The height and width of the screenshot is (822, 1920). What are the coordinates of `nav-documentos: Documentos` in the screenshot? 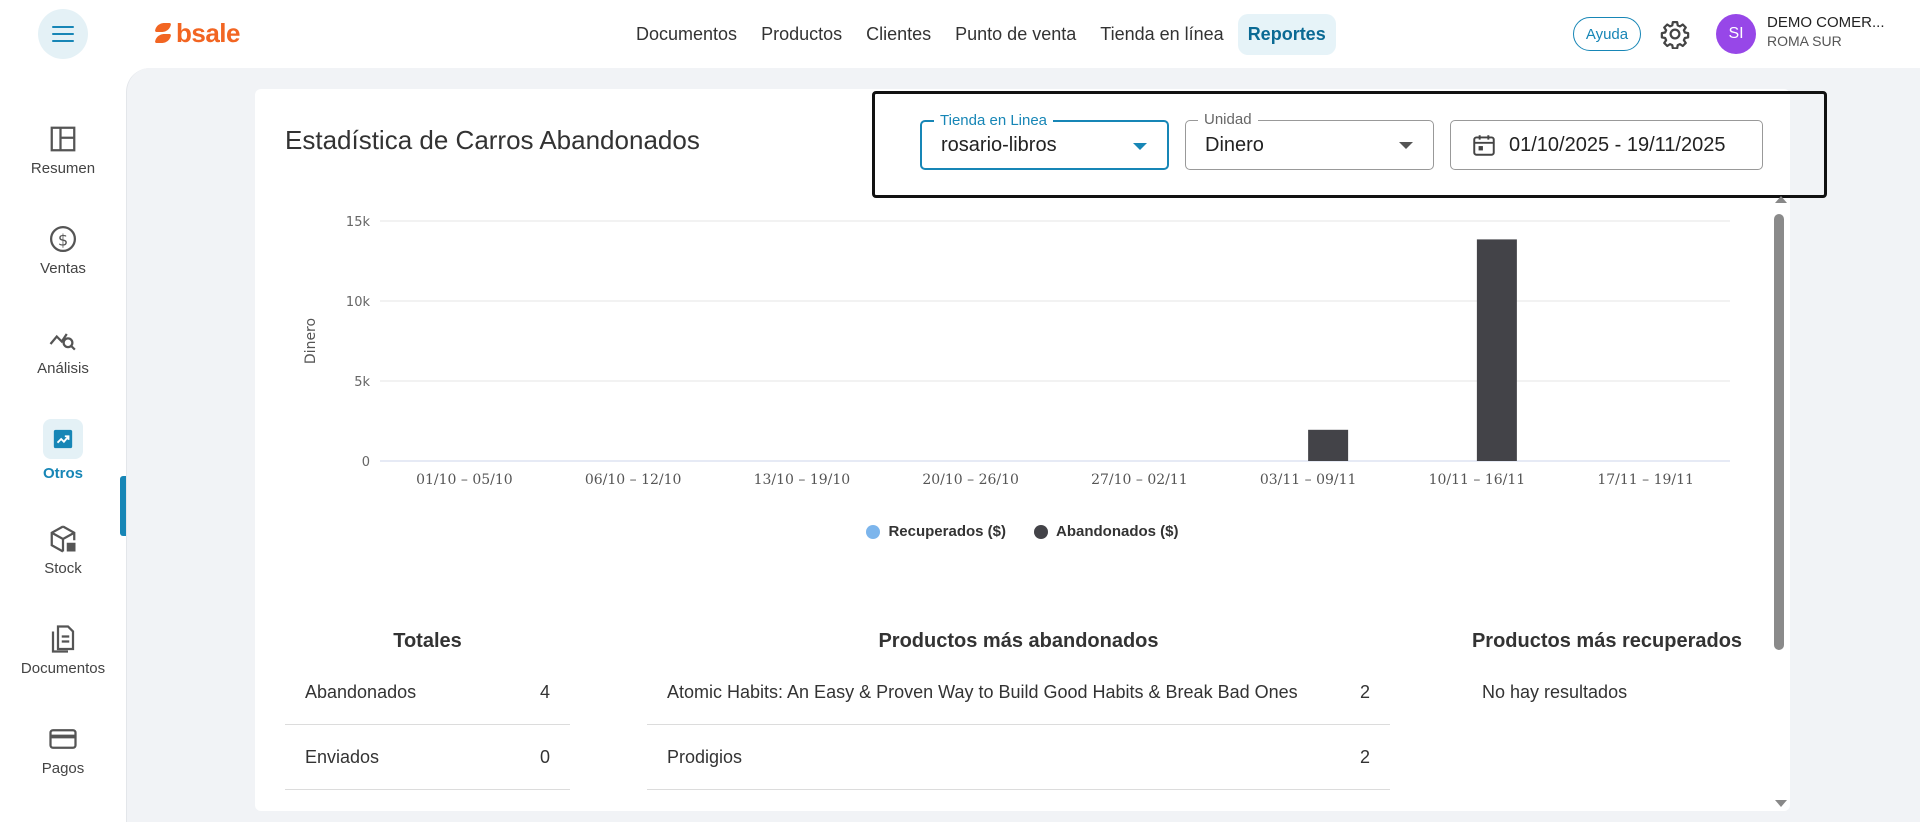 It's located at (686, 34).